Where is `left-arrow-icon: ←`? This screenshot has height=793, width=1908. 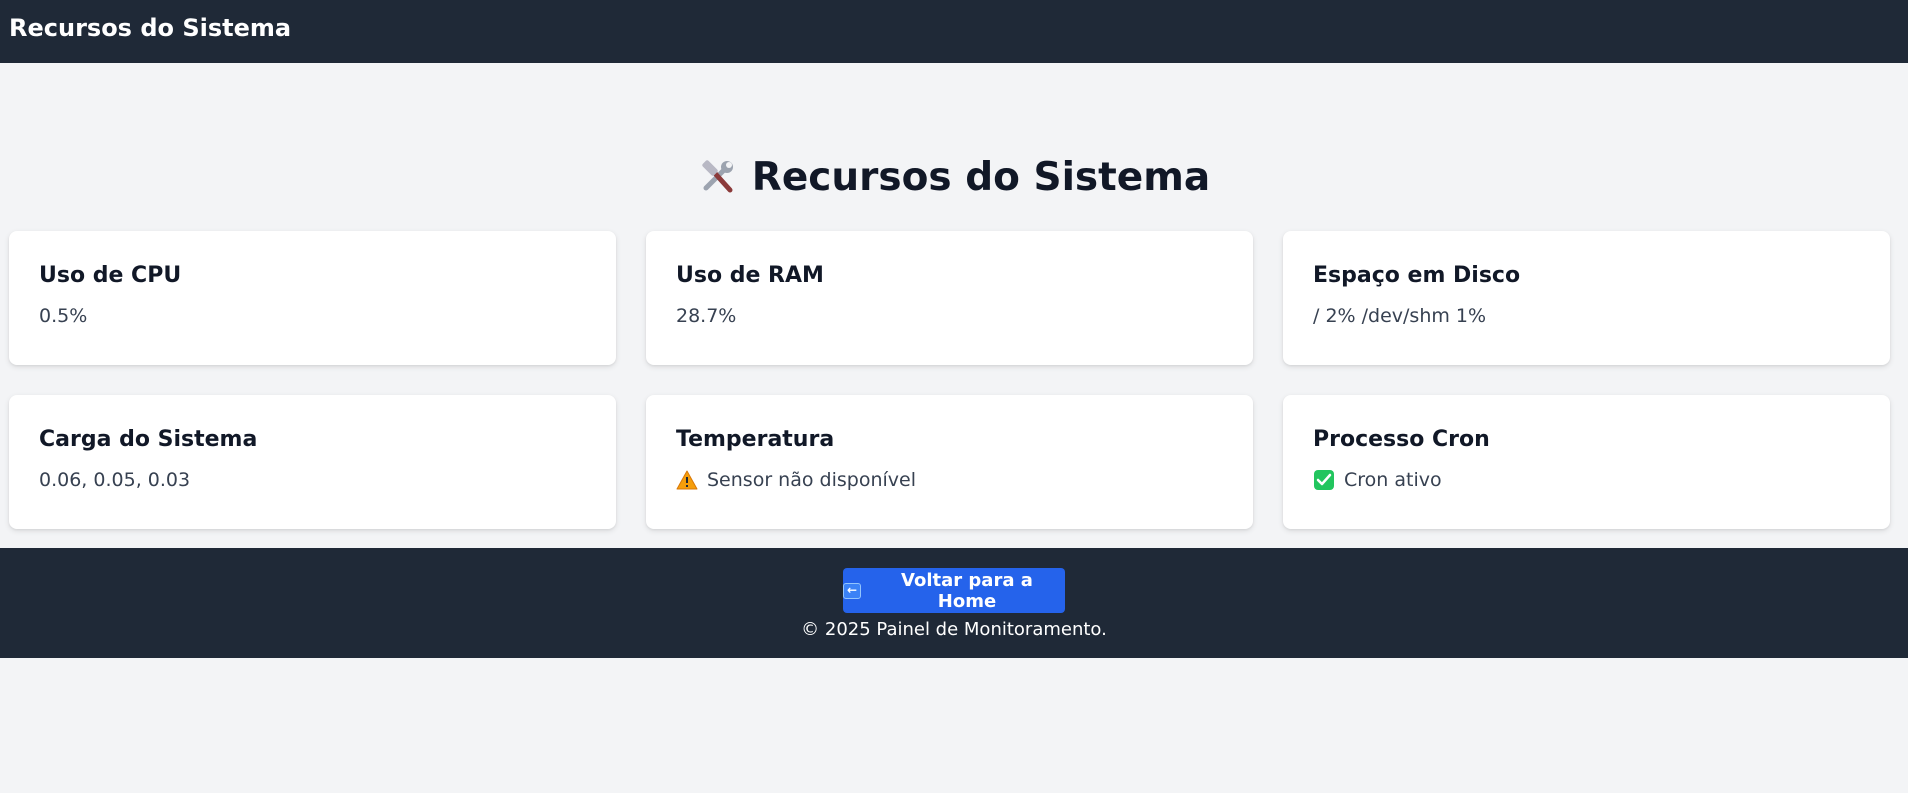
left-arrow-icon: ← is located at coordinates (852, 590).